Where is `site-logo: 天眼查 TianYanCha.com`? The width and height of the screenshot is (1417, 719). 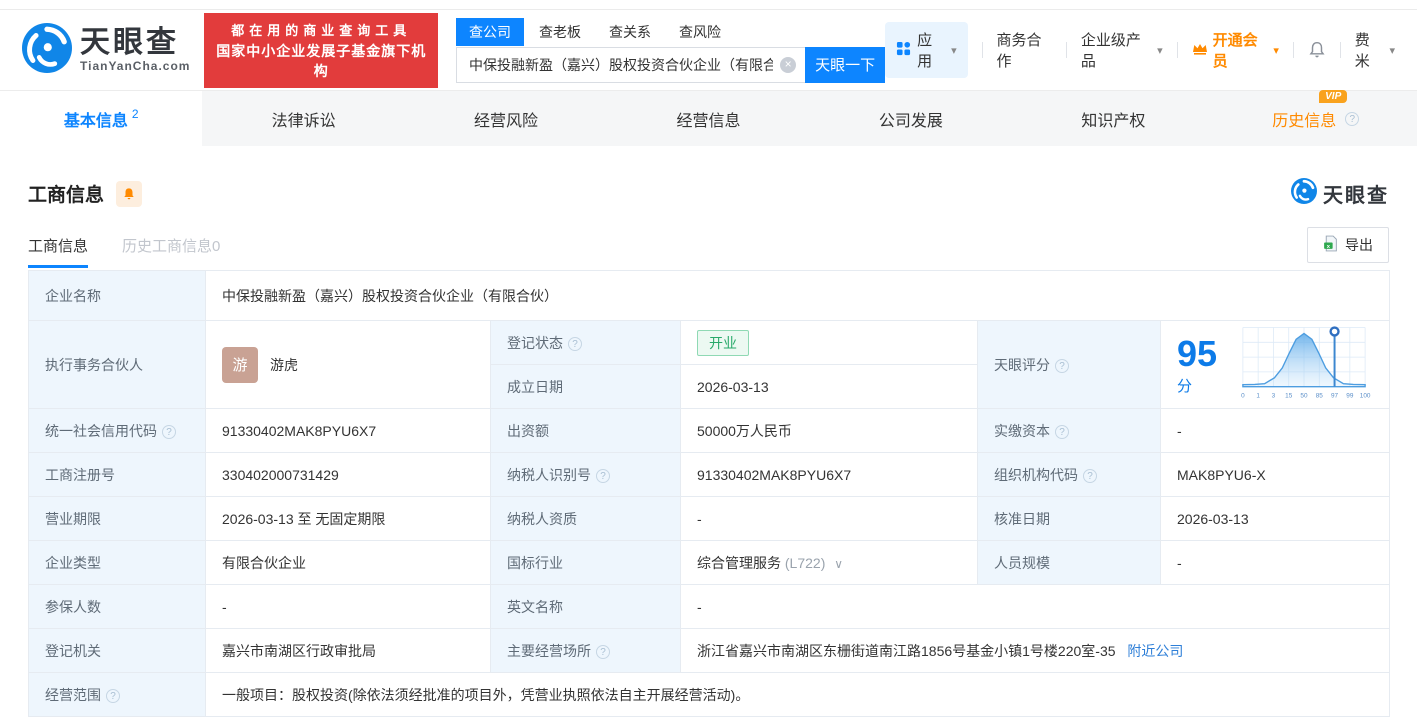 site-logo: 天眼查 TianYanCha.com is located at coordinates (106, 50).